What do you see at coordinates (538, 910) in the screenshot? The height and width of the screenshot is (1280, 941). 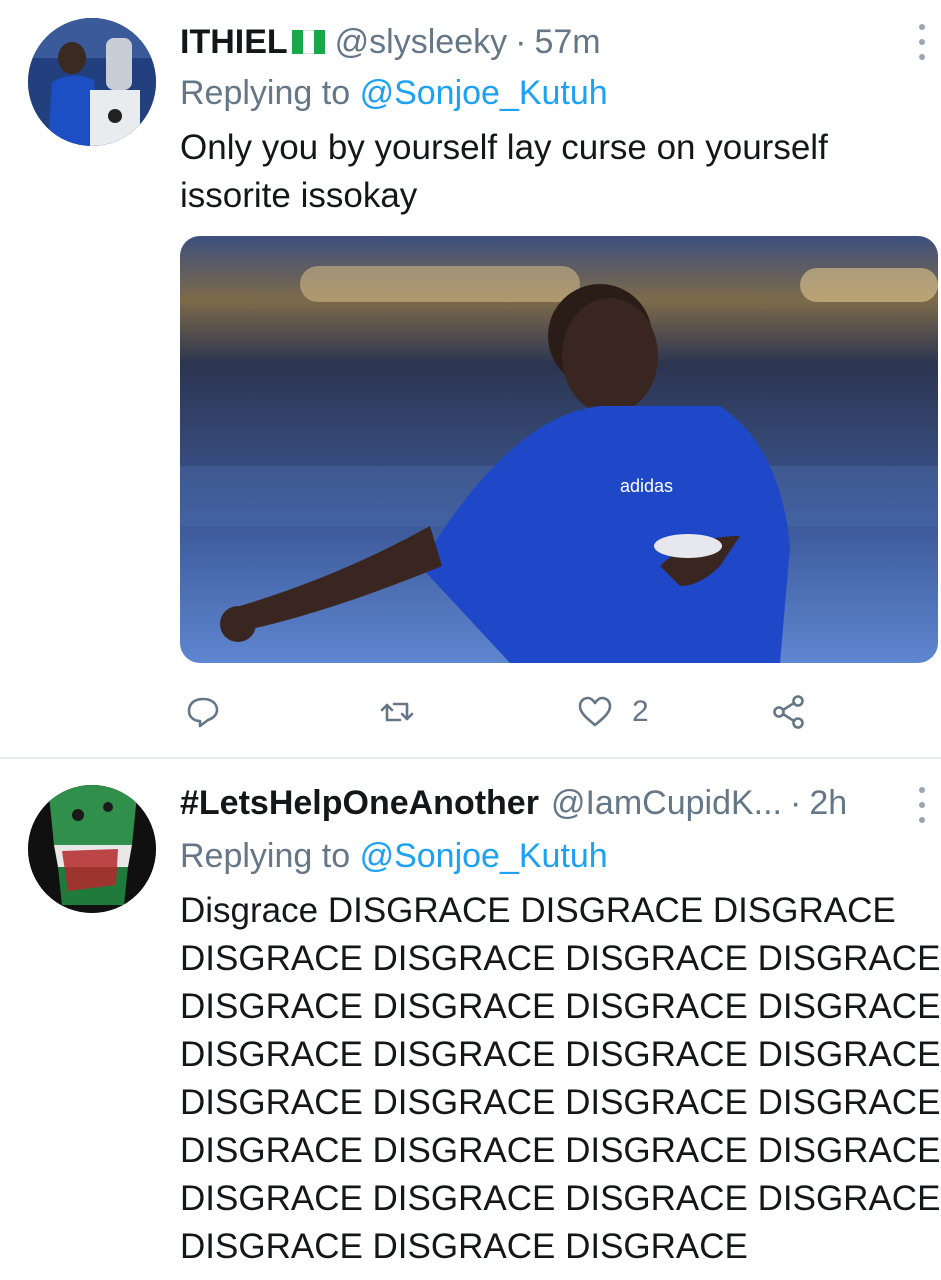 I see `tweet-text-line: Disgrace DISGRACE DISGRACE DISGRACE` at bounding box center [538, 910].